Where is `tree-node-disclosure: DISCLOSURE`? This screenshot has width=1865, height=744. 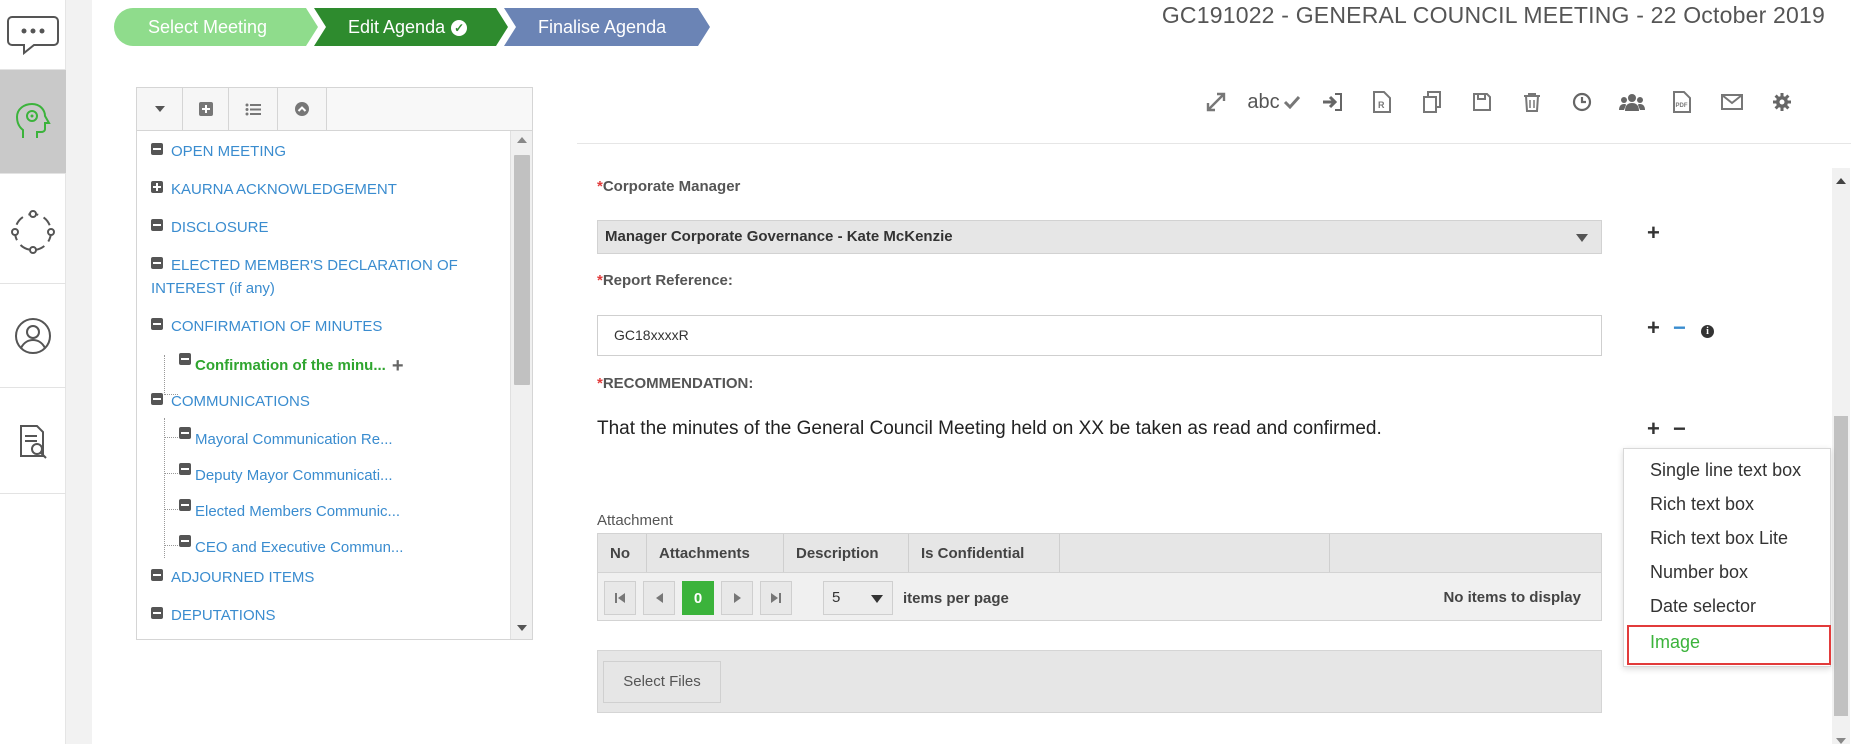 tree-node-disclosure: DISCLOSURE is located at coordinates (210, 228).